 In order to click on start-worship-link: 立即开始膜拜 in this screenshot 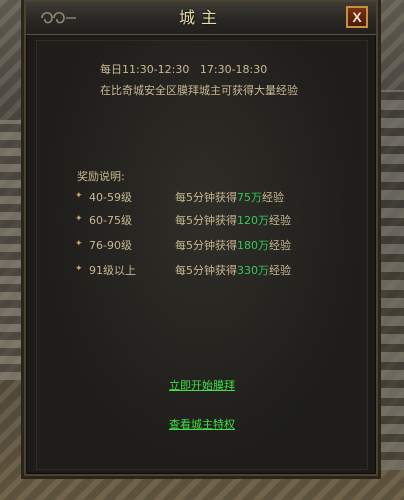, I will do `click(202, 385)`.